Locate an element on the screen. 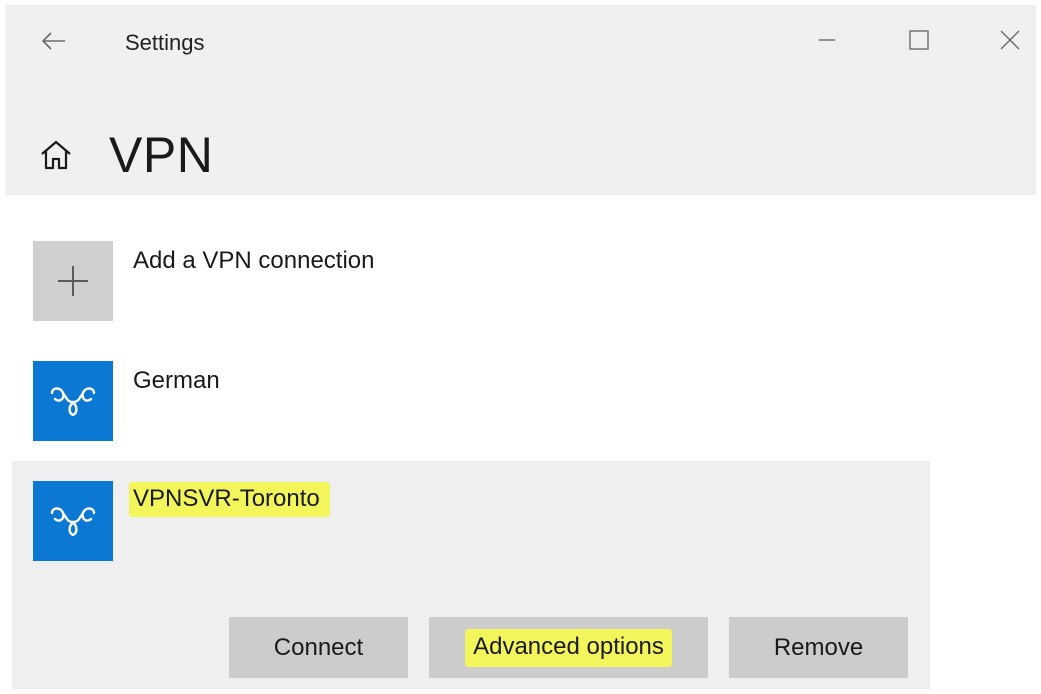 This screenshot has height=694, width=1041. back-button is located at coordinates (53, 41).